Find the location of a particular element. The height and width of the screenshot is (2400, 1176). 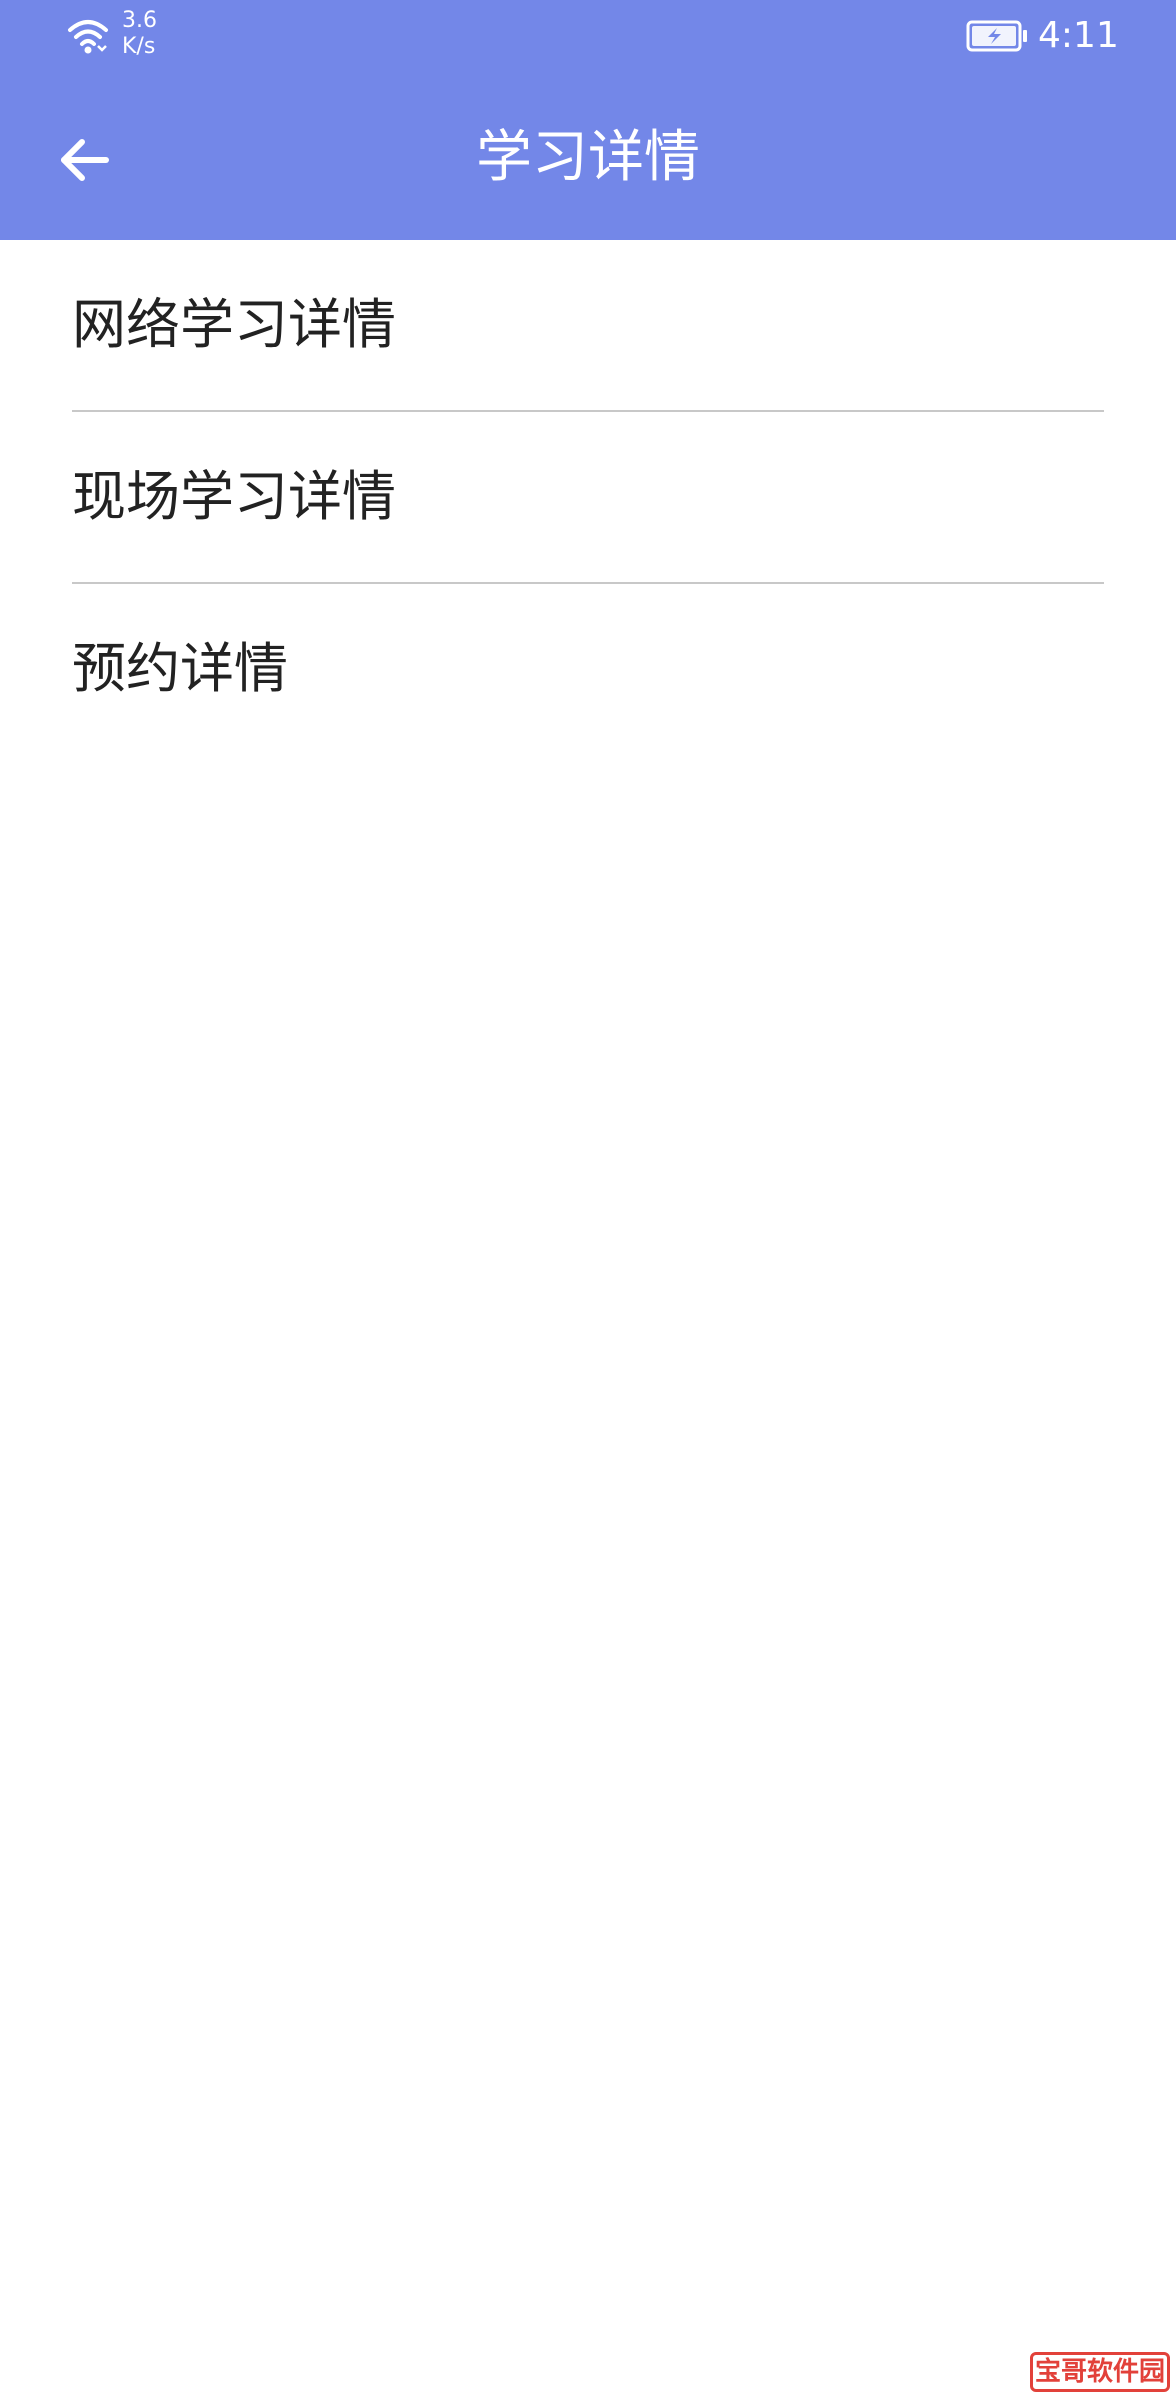

menu-item-label: 网络学习详情 is located at coordinates (234, 324).